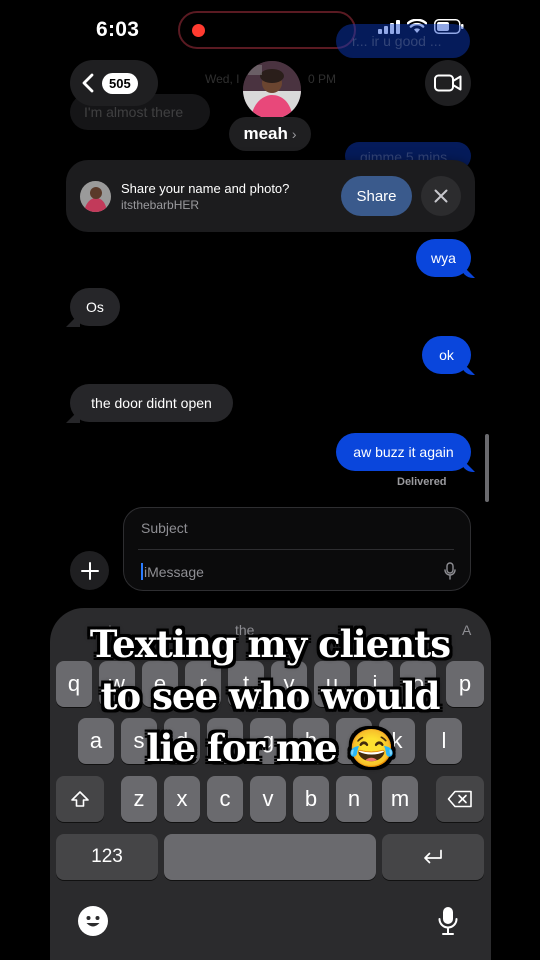 The height and width of the screenshot is (960, 540). Describe the element at coordinates (198, 30) in the screenshot. I see `recording-indicator-icon` at that location.